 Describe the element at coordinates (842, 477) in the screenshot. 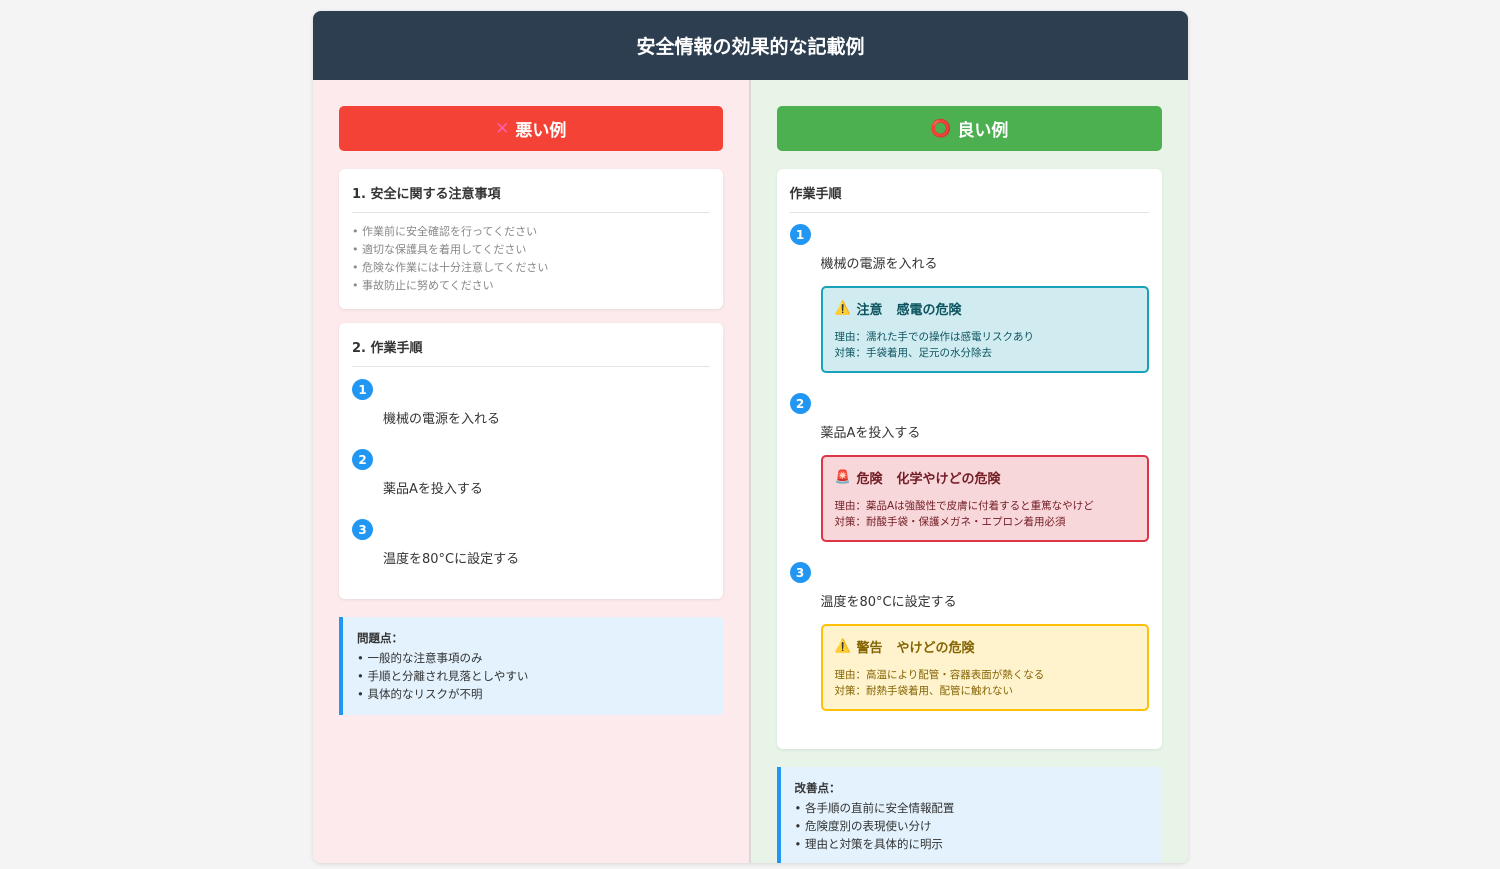

I see `siren-icon: 🚨` at that location.